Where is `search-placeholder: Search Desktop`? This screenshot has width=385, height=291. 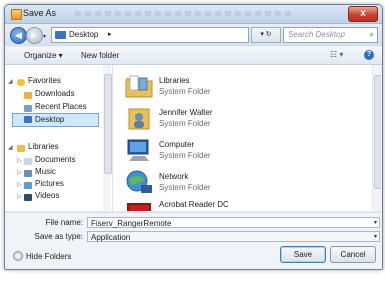
search-placeholder: Search Desktop is located at coordinates (316, 34).